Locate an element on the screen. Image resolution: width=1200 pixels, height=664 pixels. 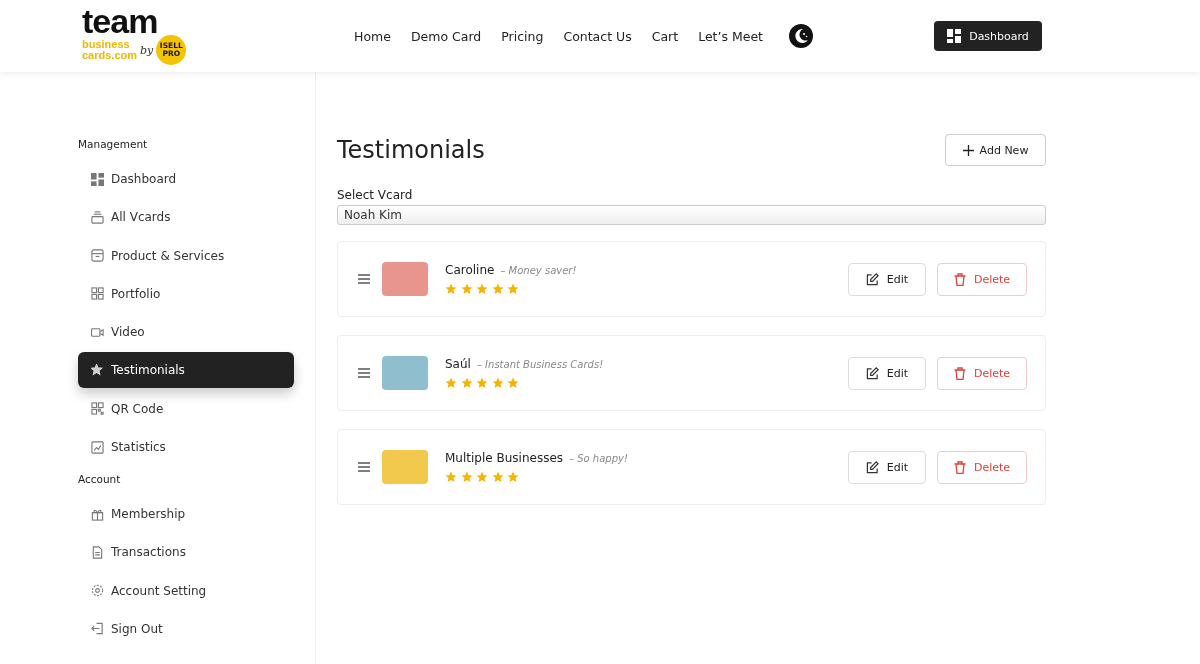
stack-icon is located at coordinates (97, 217).